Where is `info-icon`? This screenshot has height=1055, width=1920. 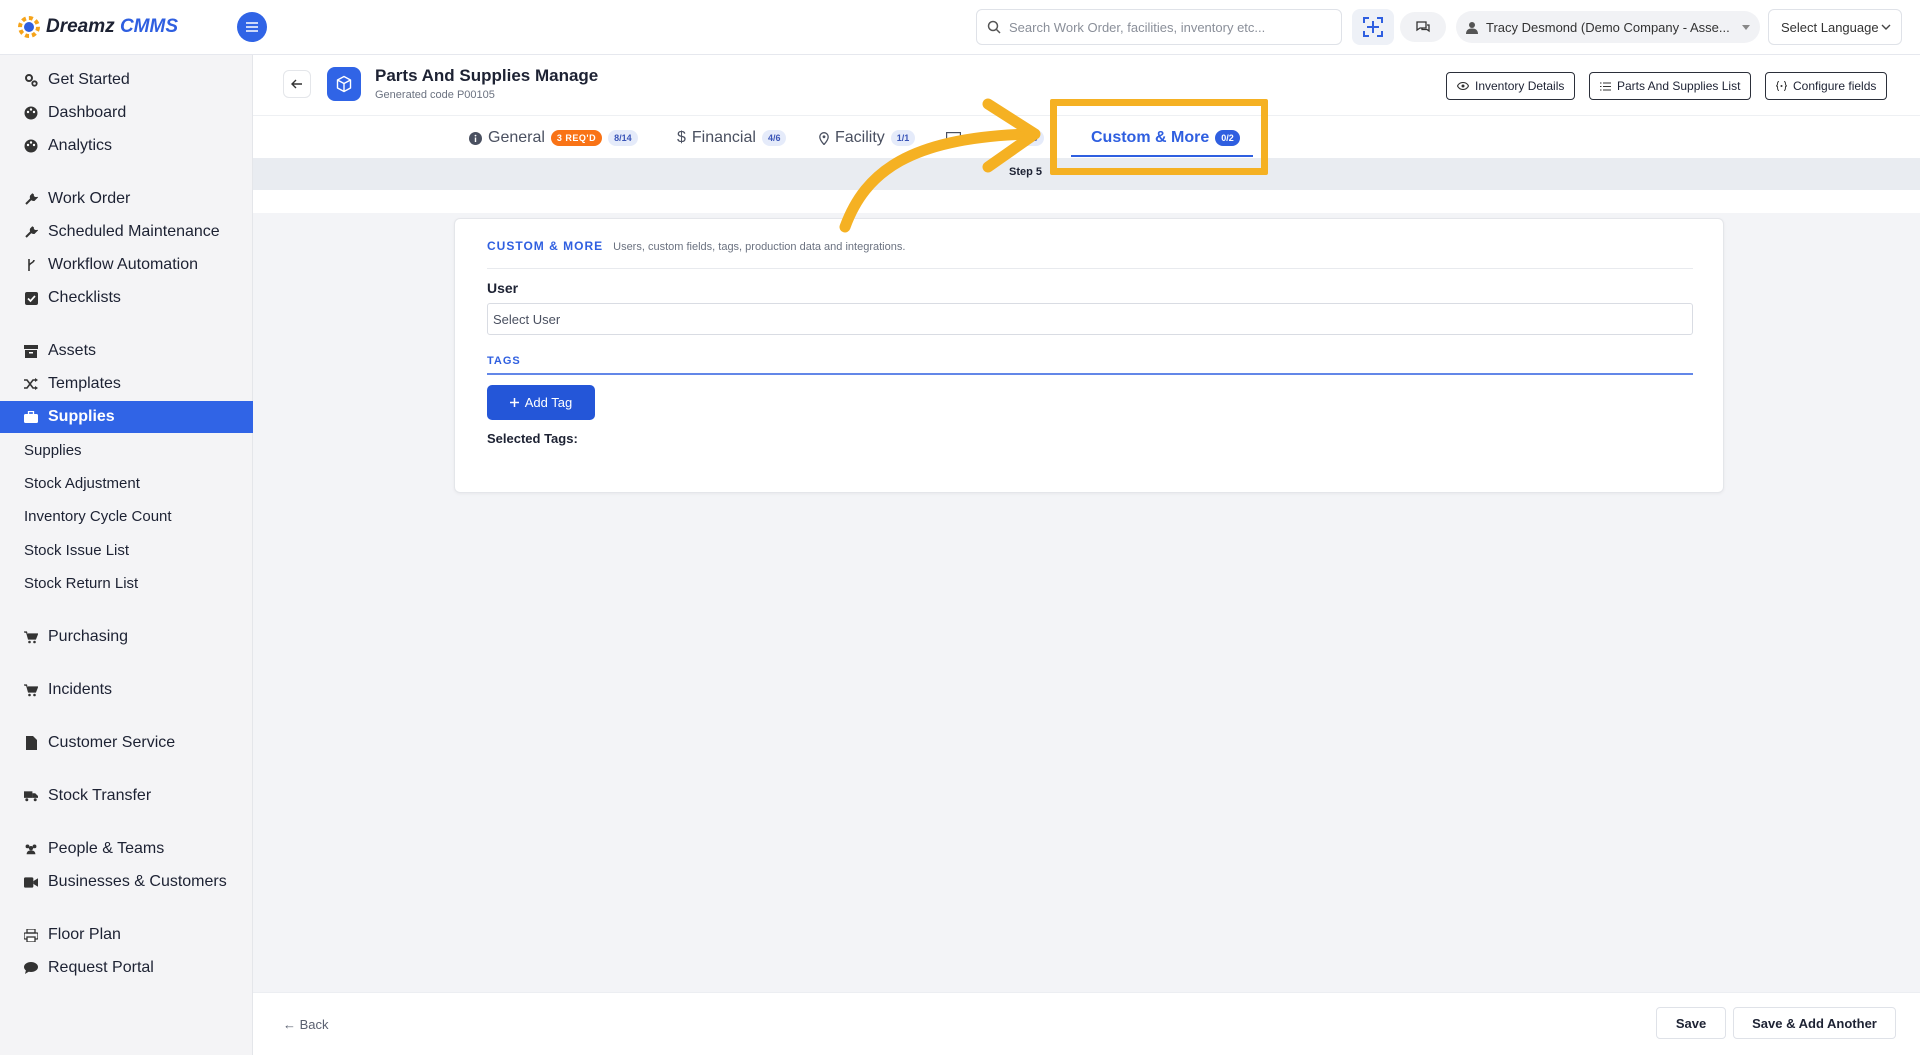 info-icon is located at coordinates (475, 138).